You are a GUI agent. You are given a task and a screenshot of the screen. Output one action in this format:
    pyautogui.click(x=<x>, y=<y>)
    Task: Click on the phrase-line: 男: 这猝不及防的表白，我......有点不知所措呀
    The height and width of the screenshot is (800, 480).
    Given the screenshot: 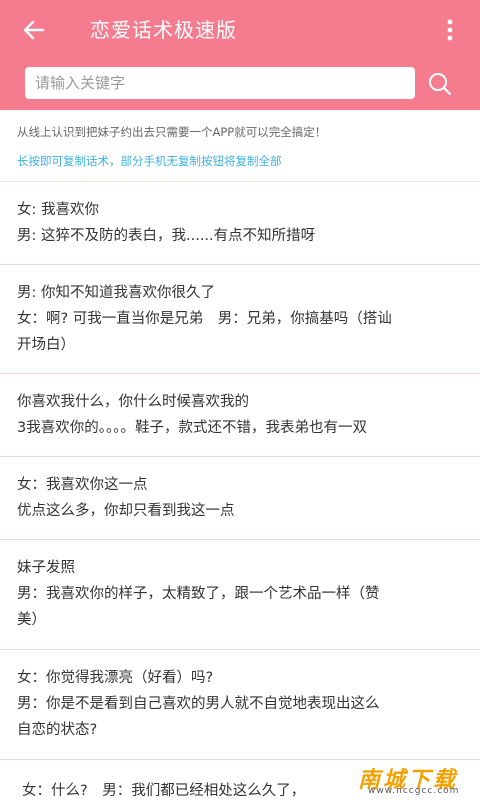 What is the action you would take?
    pyautogui.click(x=166, y=236)
    